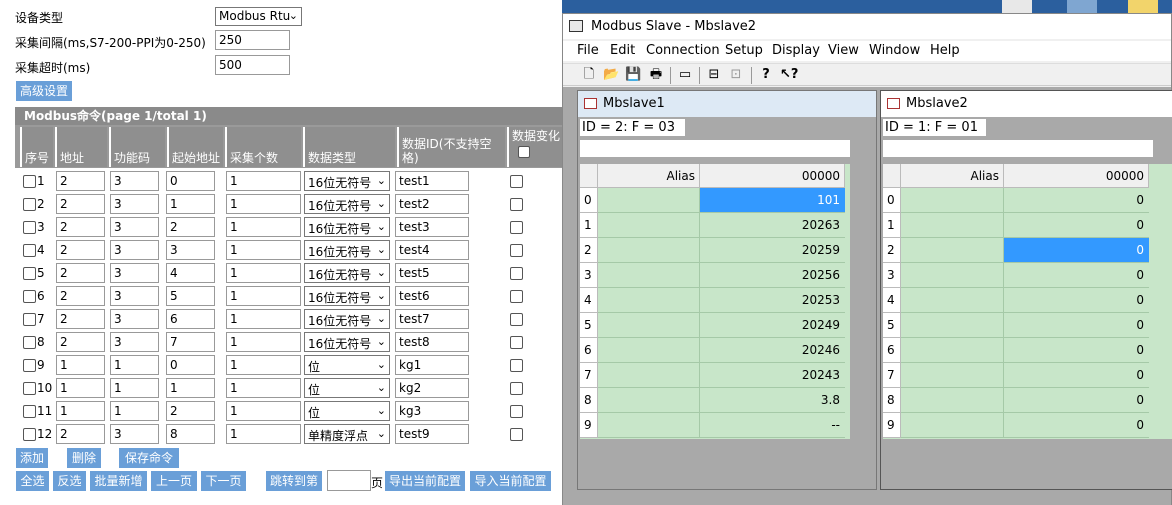  What do you see at coordinates (252, 40) in the screenshot?
I see `interval-input: 250` at bounding box center [252, 40].